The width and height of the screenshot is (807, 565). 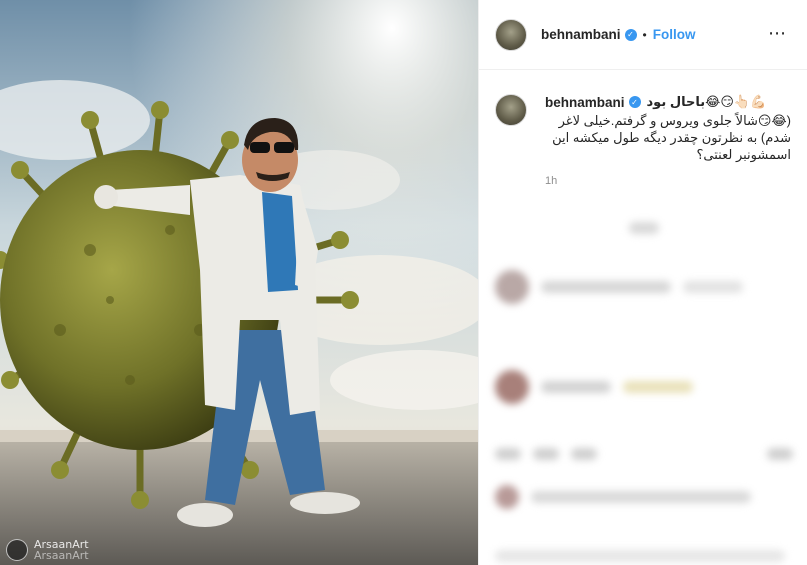 What do you see at coordinates (668, 181) in the screenshot?
I see `post-timestamp: 1h` at bounding box center [668, 181].